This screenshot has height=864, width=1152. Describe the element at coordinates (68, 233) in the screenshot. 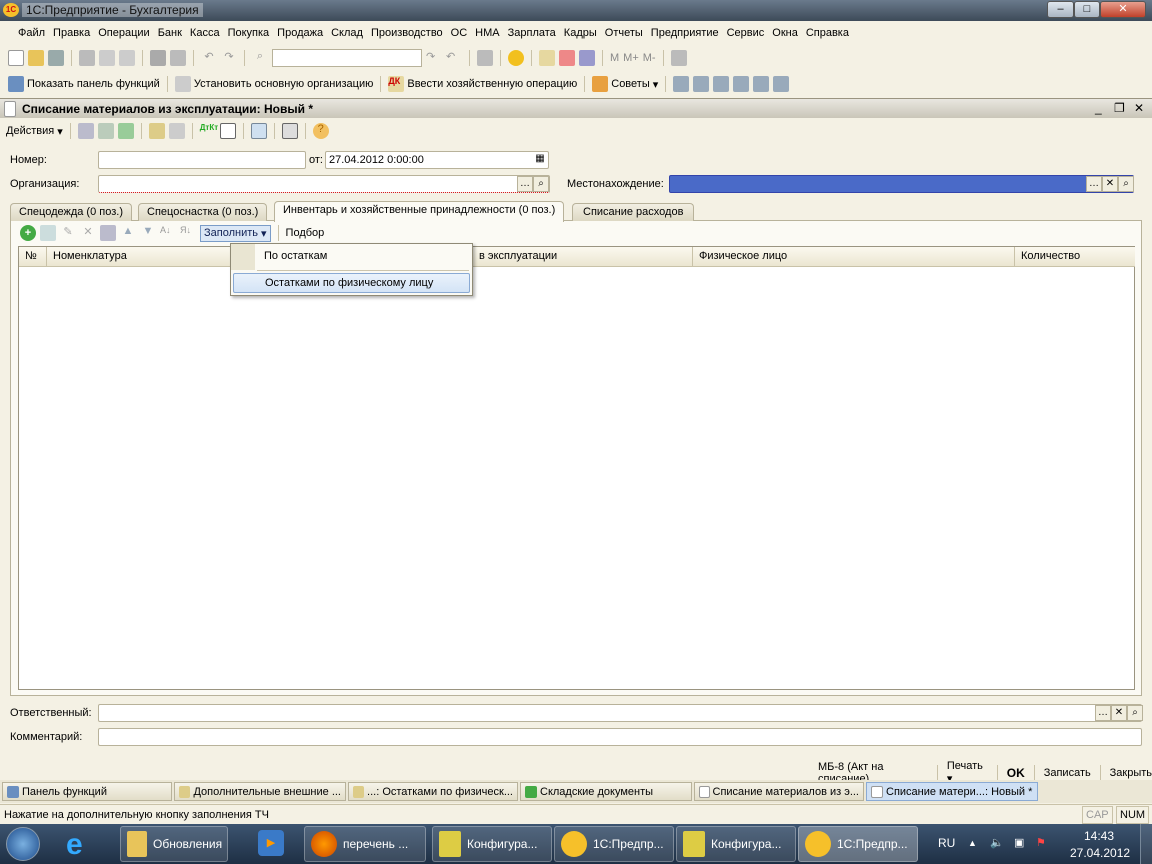

I see `edit-row-icon: ✎` at that location.